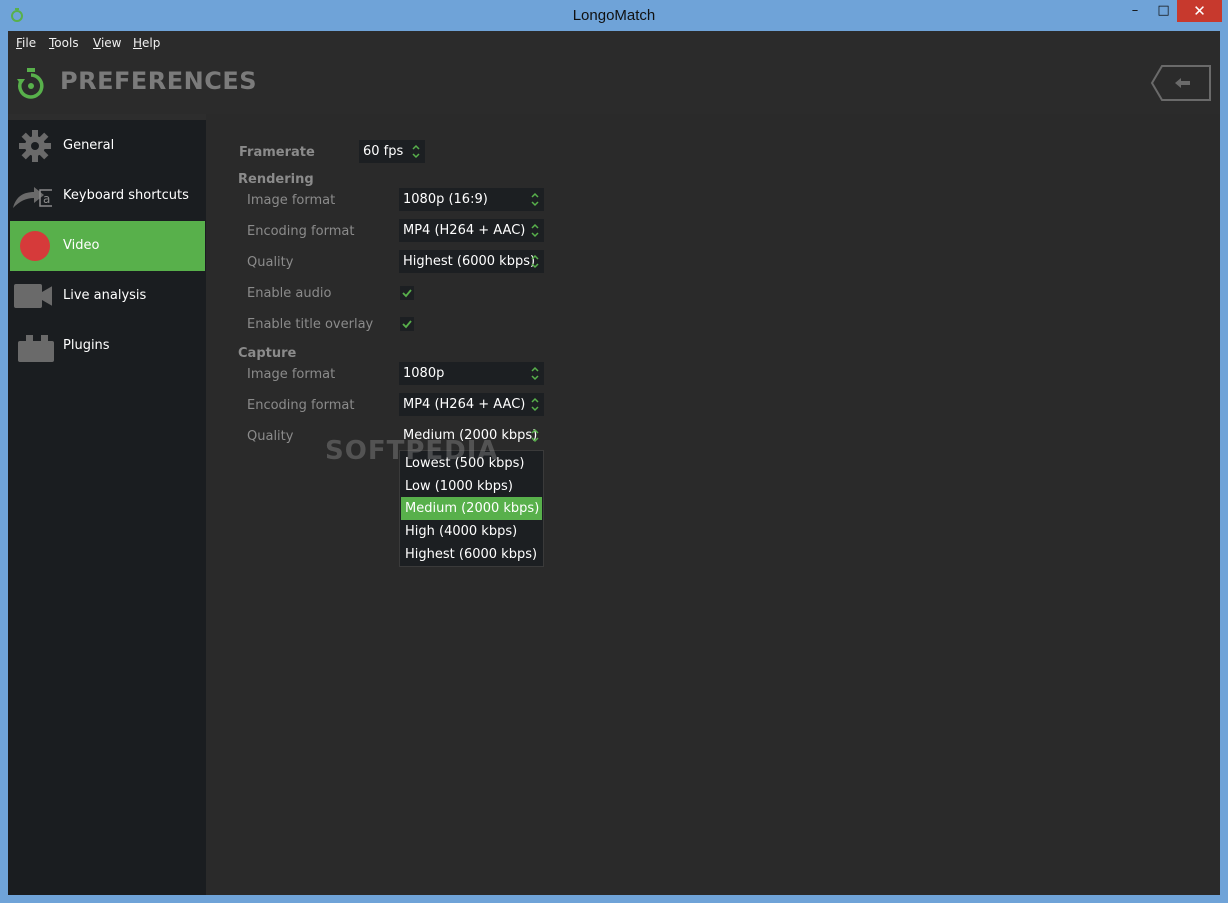 Image resolution: width=1228 pixels, height=903 pixels. Describe the element at coordinates (471, 554) in the screenshot. I see `dropdown-option: Highest (6000 kbps)` at that location.